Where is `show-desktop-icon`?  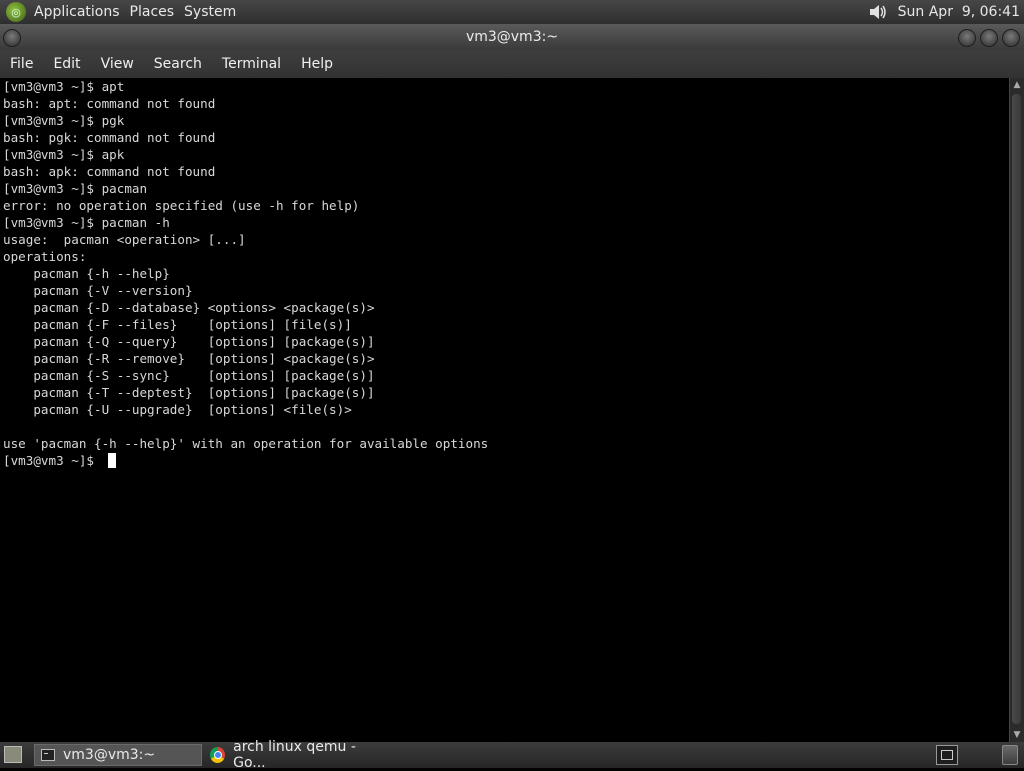
show-desktop-icon is located at coordinates (13, 754).